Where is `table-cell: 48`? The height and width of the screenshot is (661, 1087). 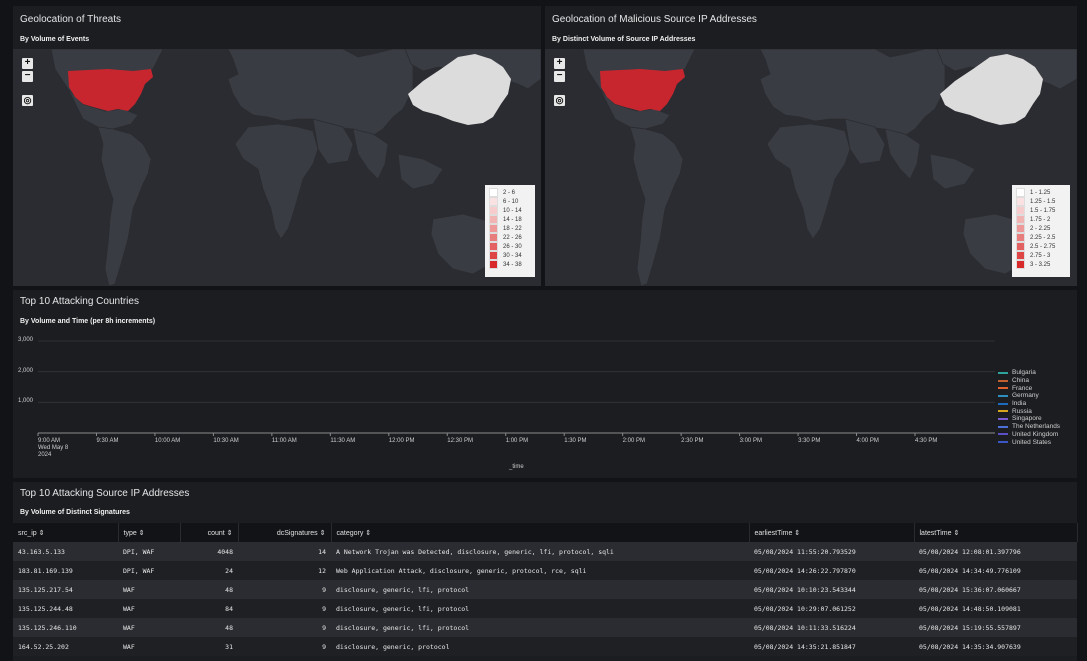 table-cell: 48 is located at coordinates (209, 627).